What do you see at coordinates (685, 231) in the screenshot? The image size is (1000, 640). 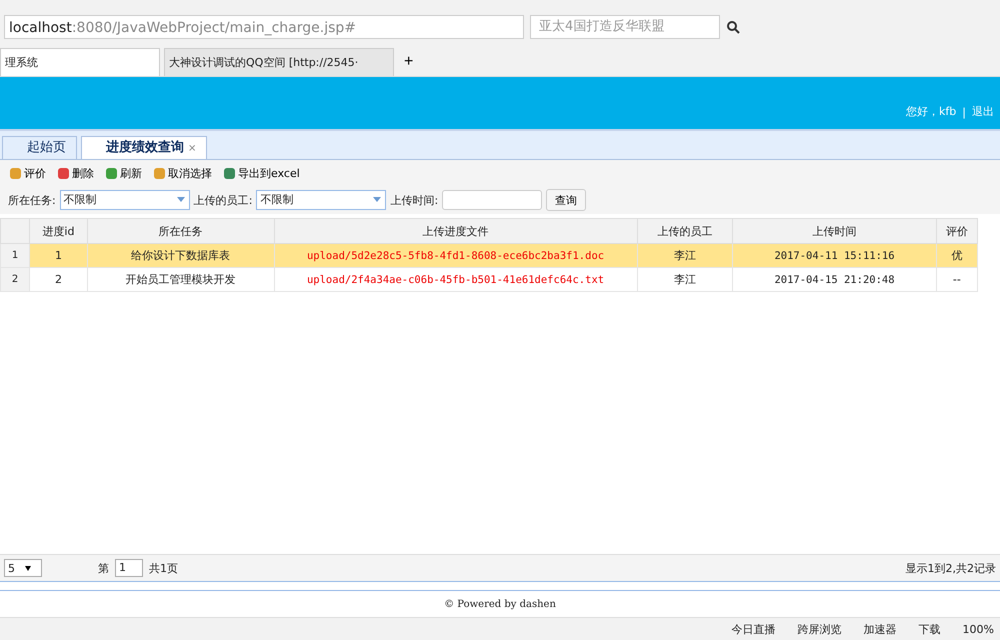 I see `column-header: 上传的员工` at bounding box center [685, 231].